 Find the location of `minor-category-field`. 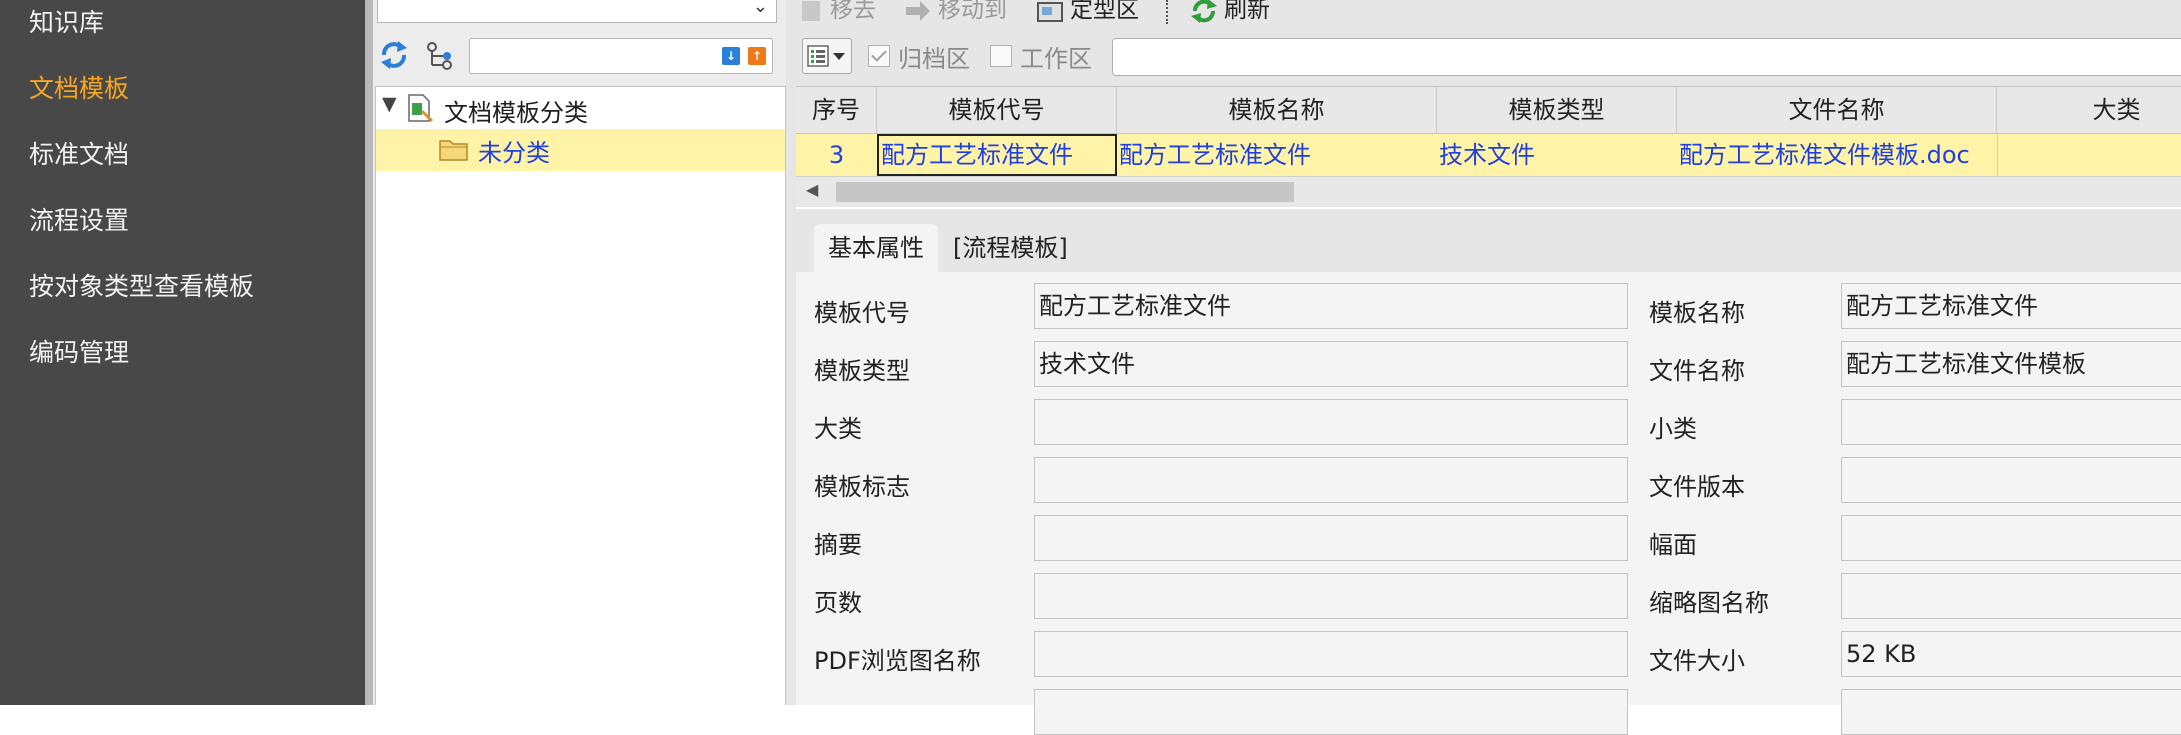

minor-category-field is located at coordinates (2011, 422).